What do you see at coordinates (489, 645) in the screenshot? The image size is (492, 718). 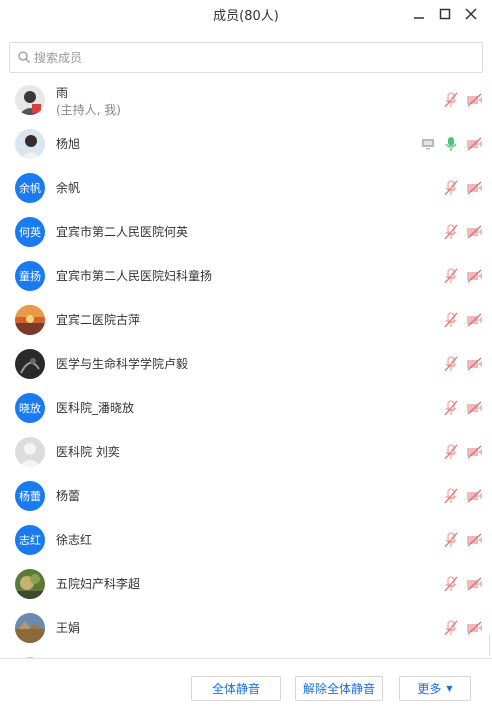 I see `scrollbar` at bounding box center [489, 645].